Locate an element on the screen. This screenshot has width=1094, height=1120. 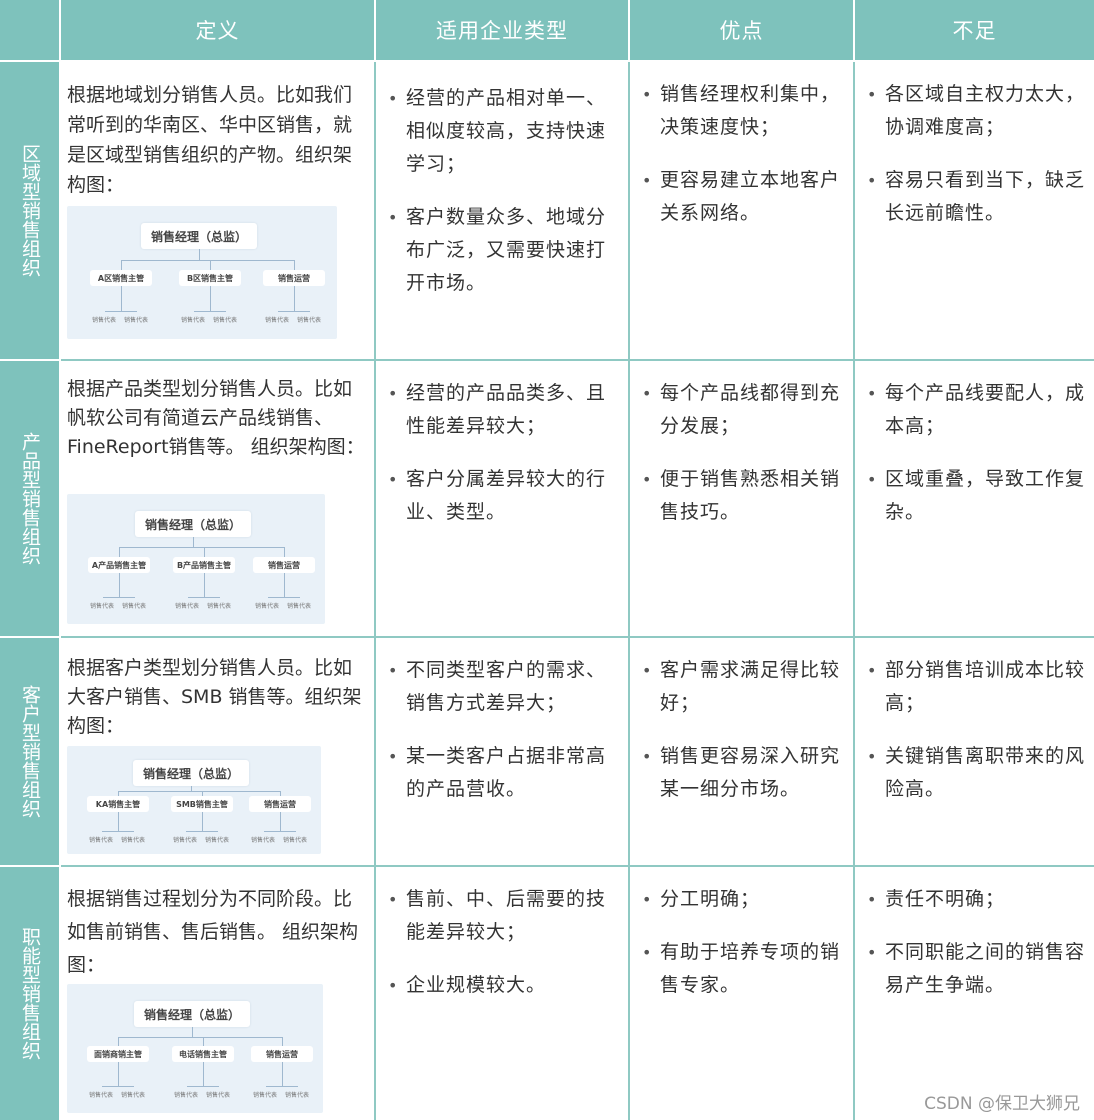
list-item: • 容易只看到当下，缺乏长远前瞻性。 is located at coordinates (976, 196).